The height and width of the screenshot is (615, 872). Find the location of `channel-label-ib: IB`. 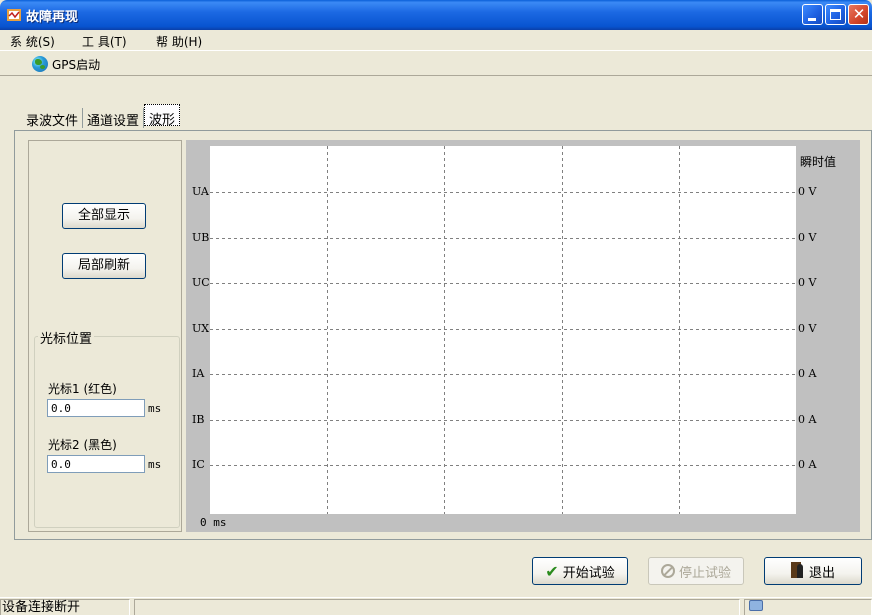

channel-label-ib: IB is located at coordinates (198, 419).